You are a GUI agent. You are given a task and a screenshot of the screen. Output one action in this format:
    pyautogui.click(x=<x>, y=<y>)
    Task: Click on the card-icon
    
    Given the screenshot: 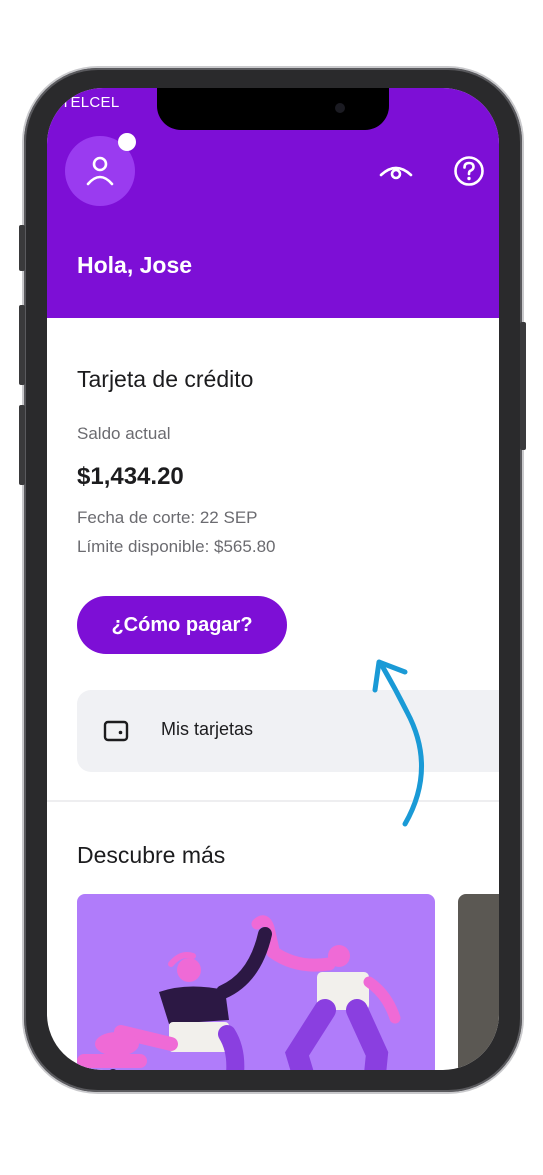 What is the action you would take?
    pyautogui.click(x=116, y=731)
    